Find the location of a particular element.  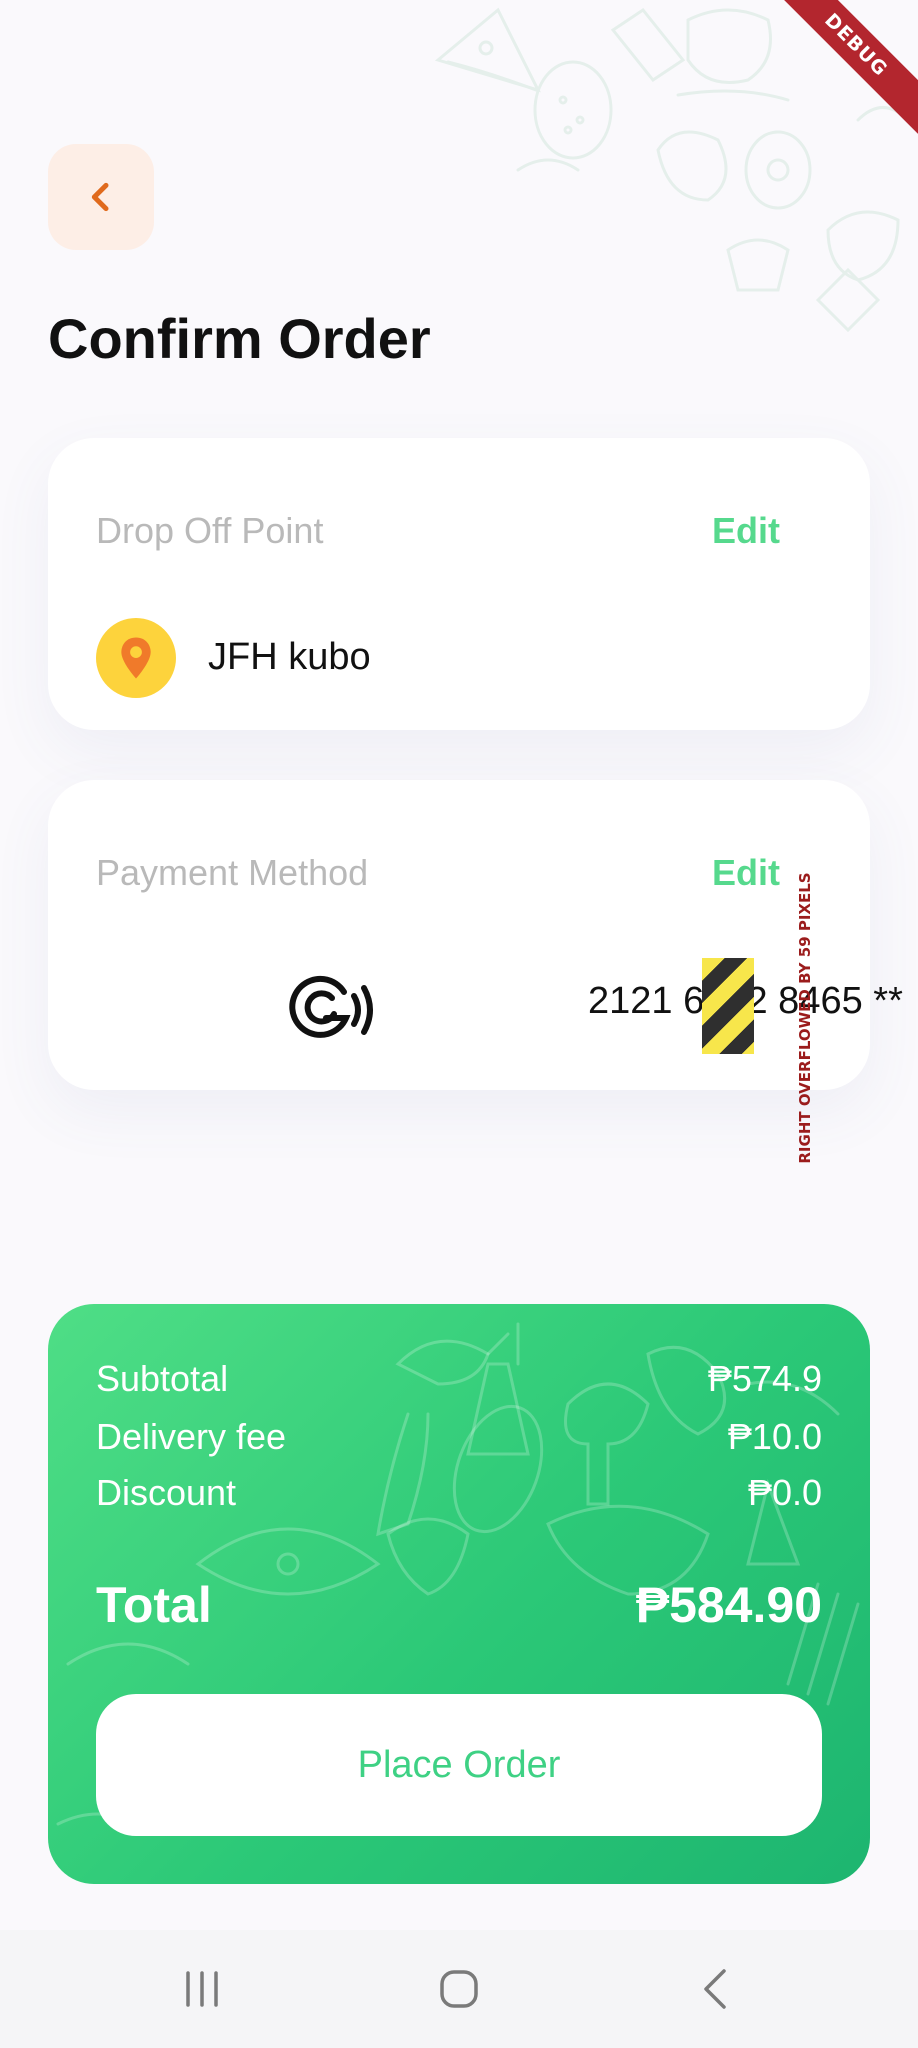

home-icon is located at coordinates (459, 1989).